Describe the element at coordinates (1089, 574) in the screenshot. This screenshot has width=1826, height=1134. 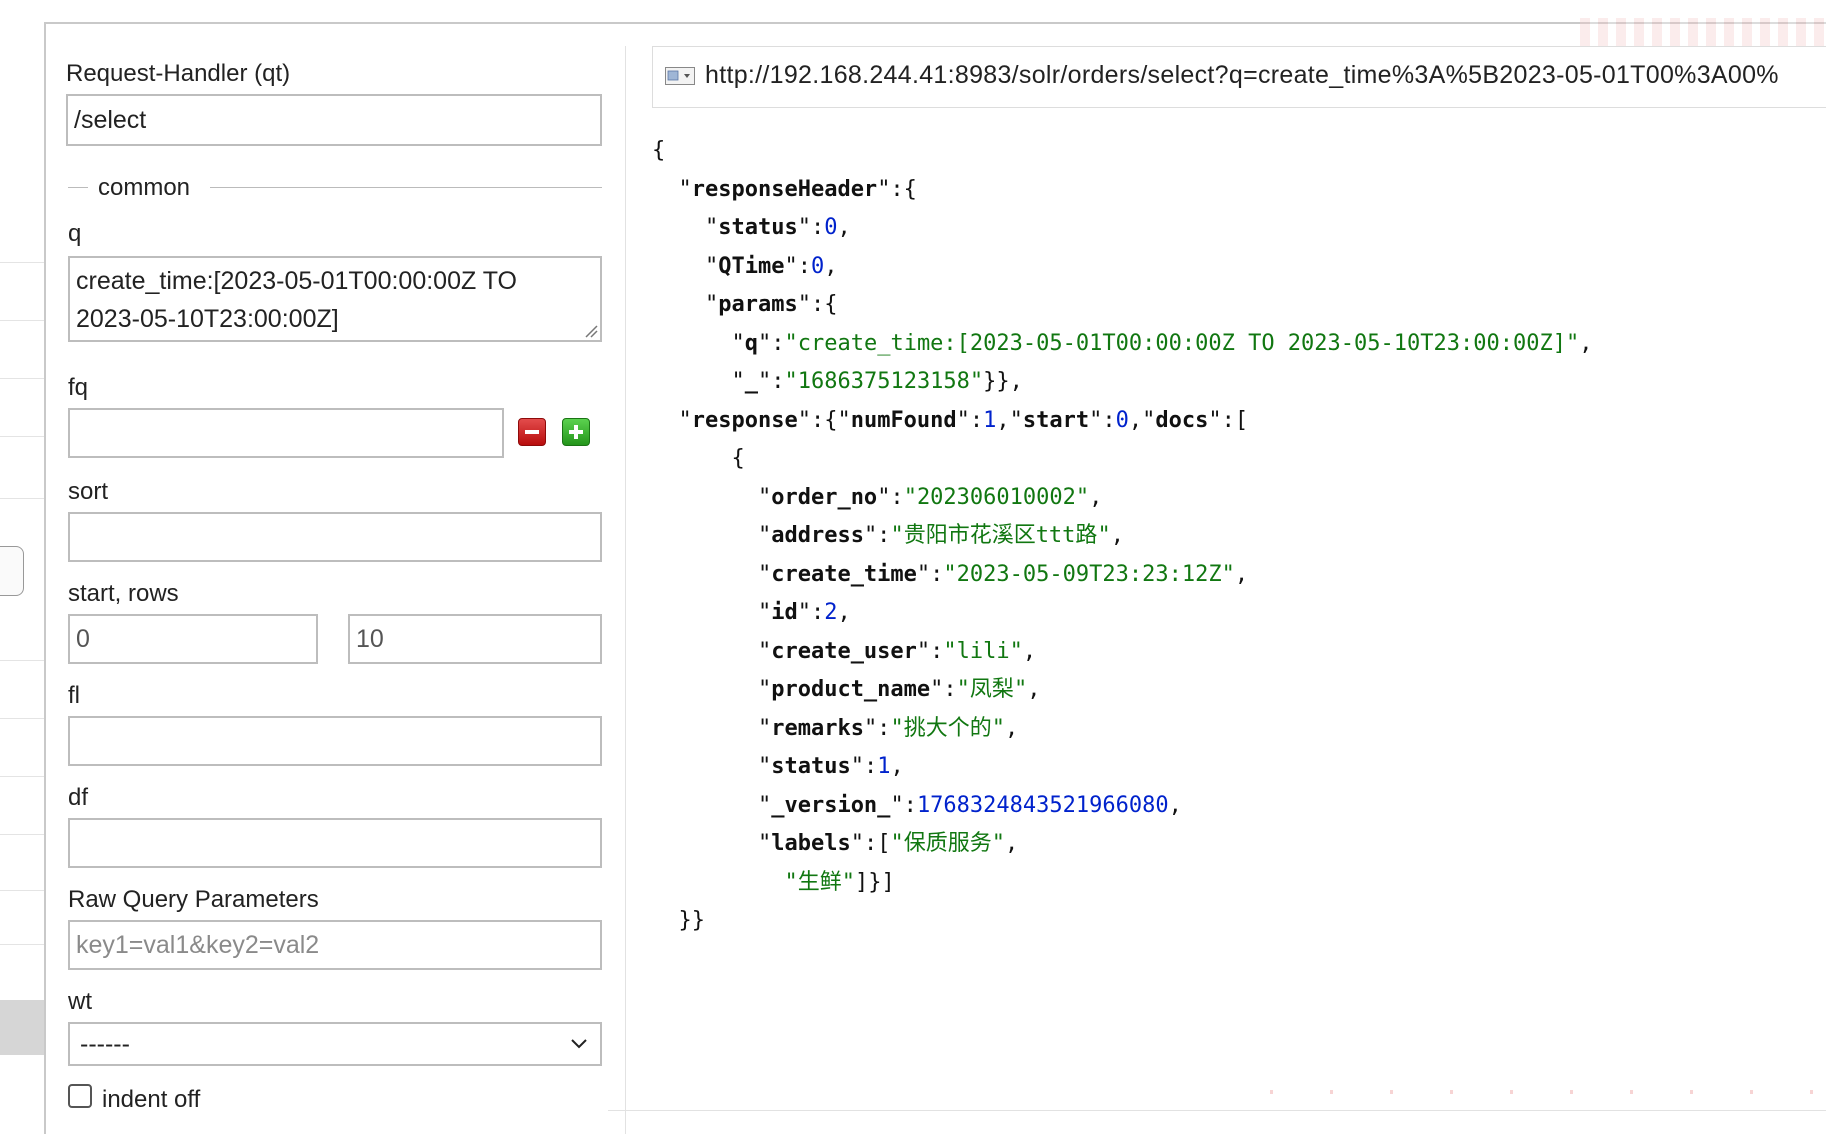
I see `json-create-time-value: 2023-05-09T23:23:12Z` at that location.